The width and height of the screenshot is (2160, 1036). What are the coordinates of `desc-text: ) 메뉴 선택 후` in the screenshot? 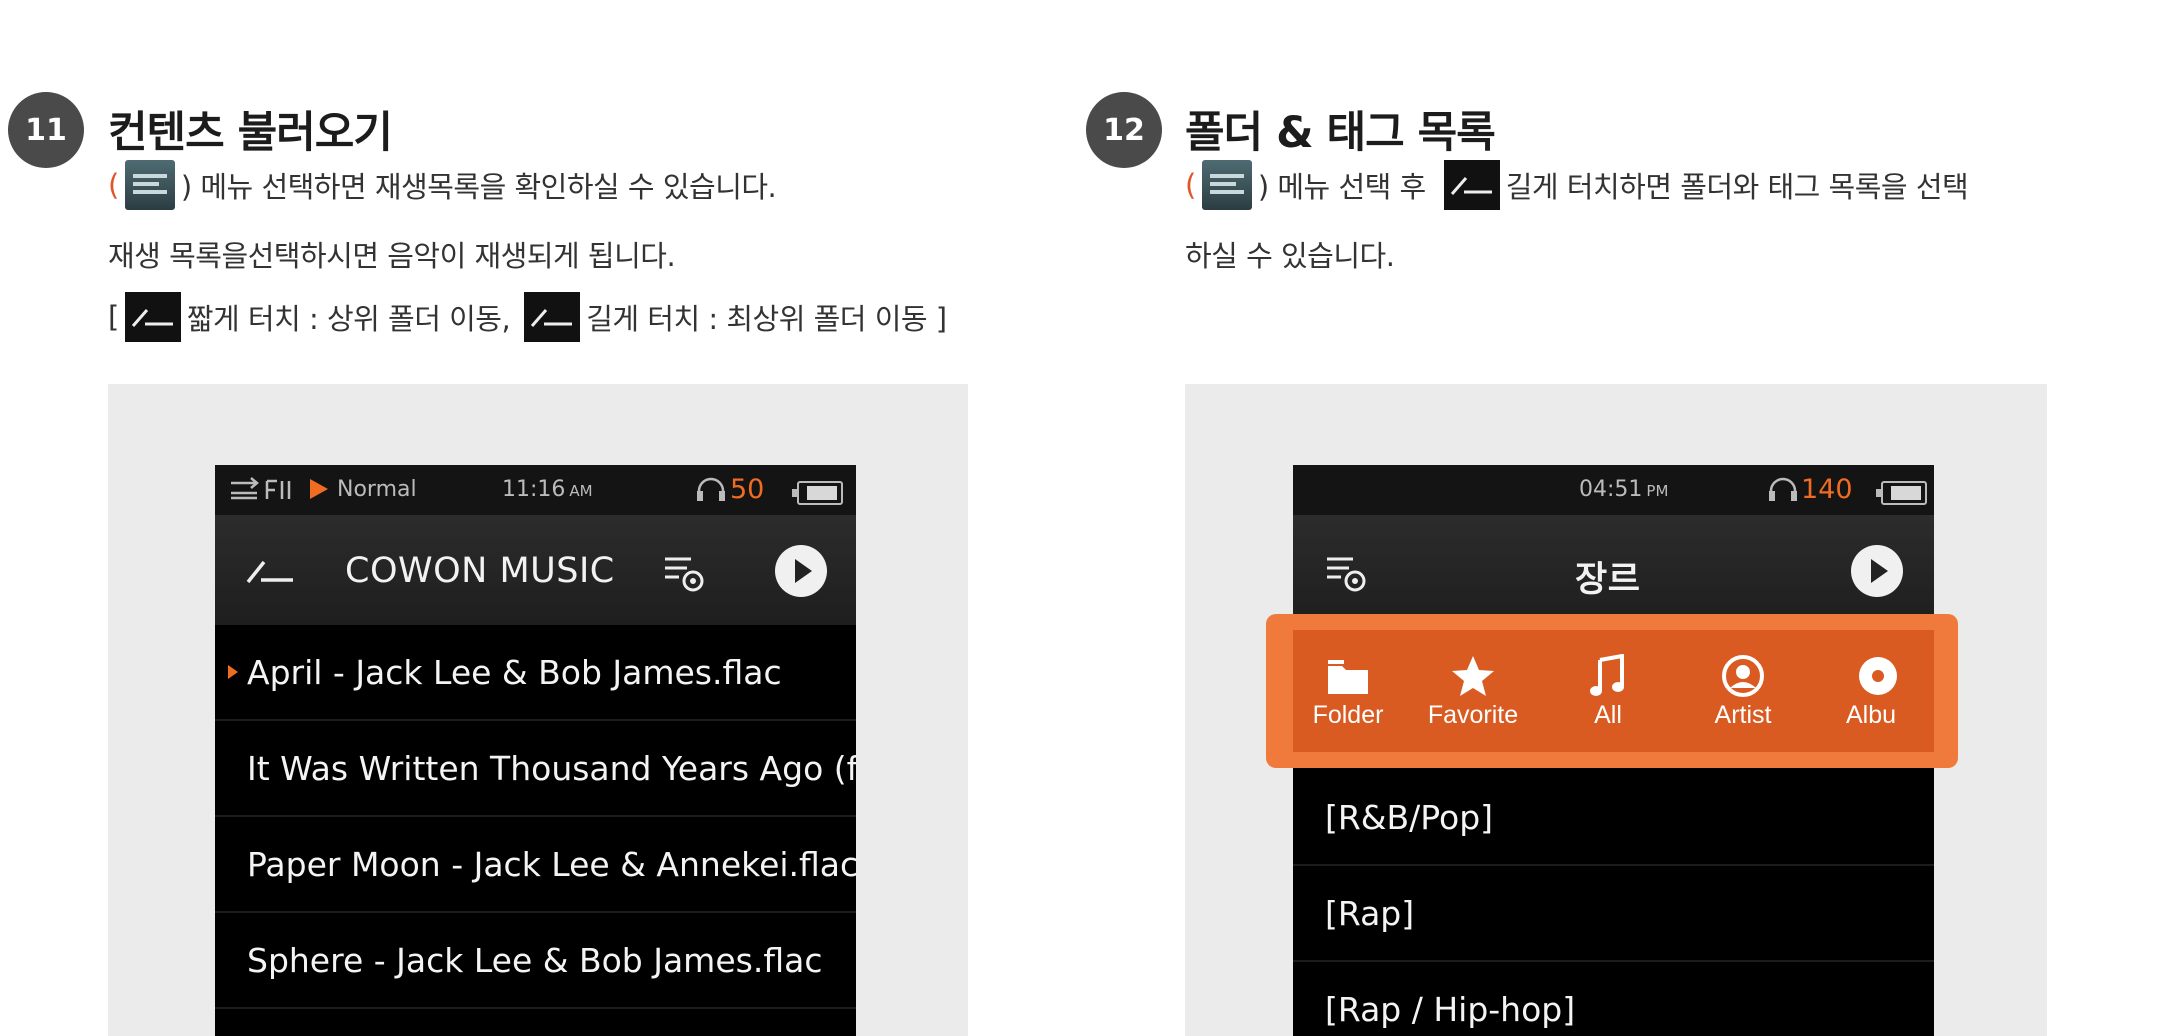 It's located at (1341, 187).